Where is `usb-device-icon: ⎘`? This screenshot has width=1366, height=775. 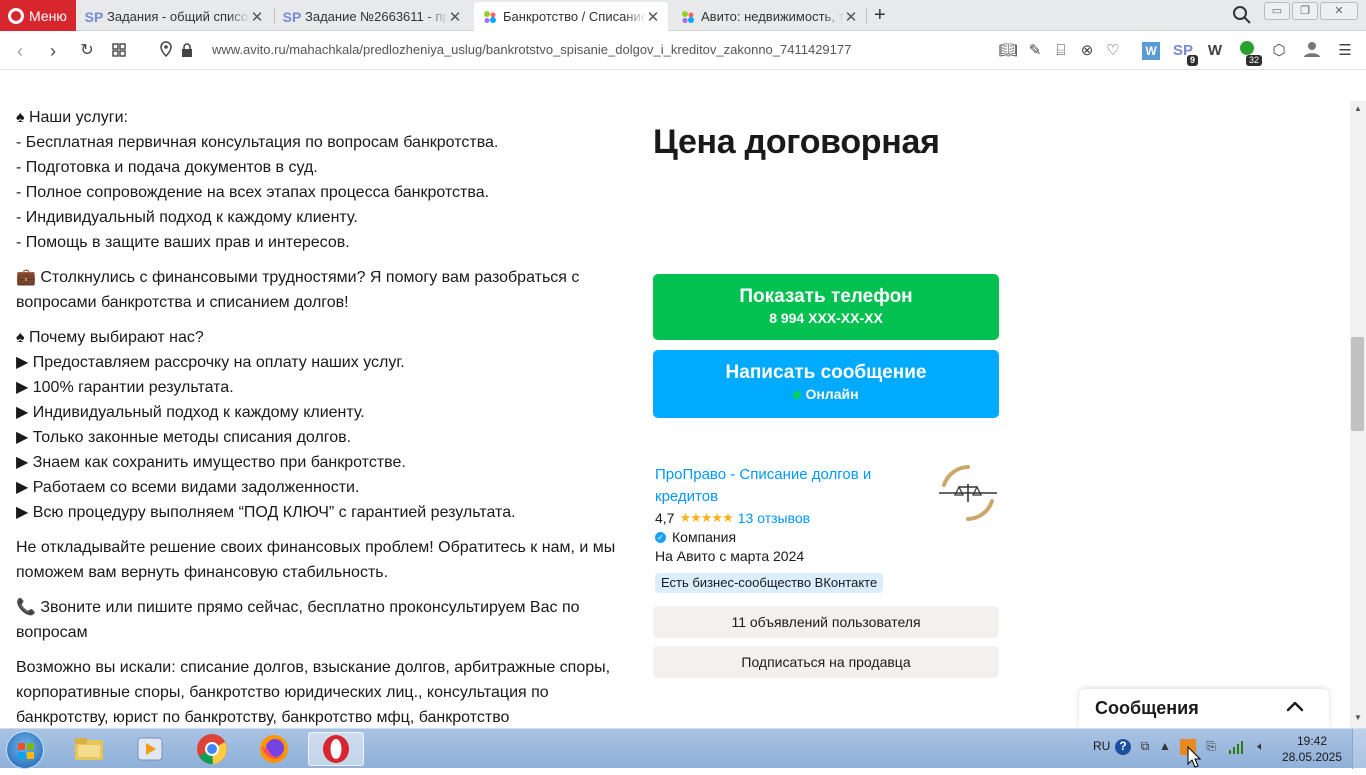 usb-device-icon: ⎘ is located at coordinates (1211, 747).